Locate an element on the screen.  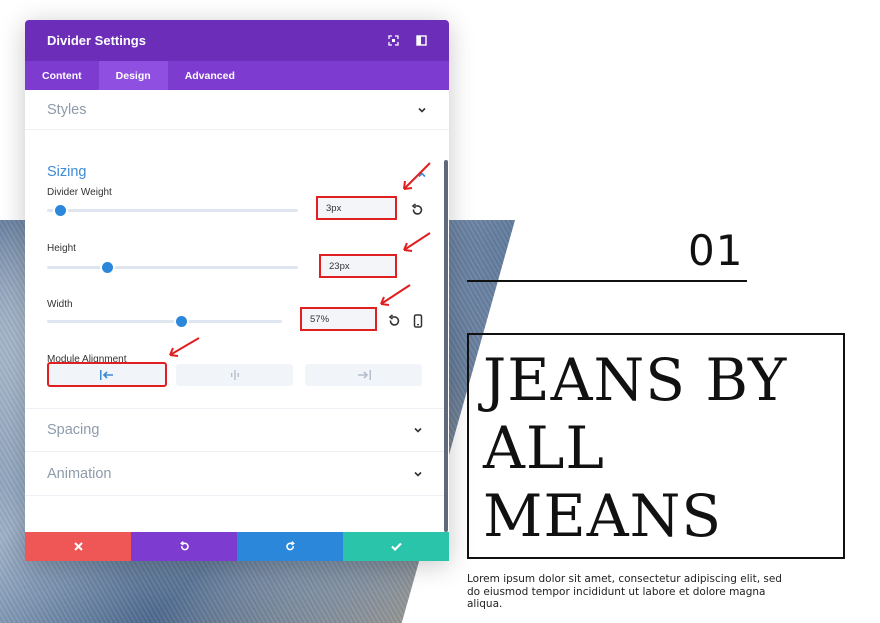
tab-design: Design is located at coordinates (133, 75).